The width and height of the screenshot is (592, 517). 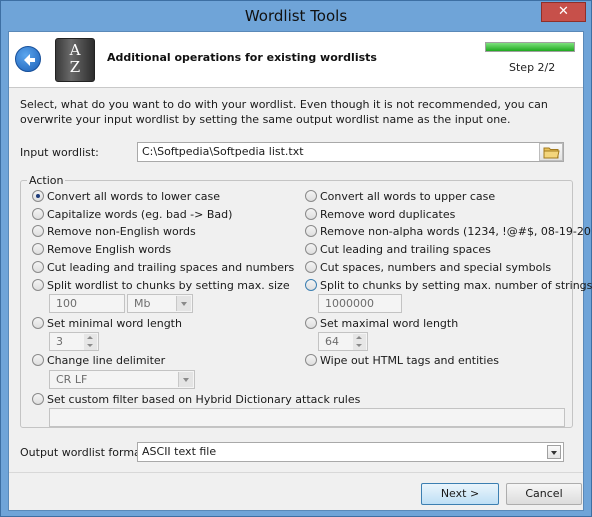 I want to click on cancel-button-label: Cancel, so click(x=544, y=493).